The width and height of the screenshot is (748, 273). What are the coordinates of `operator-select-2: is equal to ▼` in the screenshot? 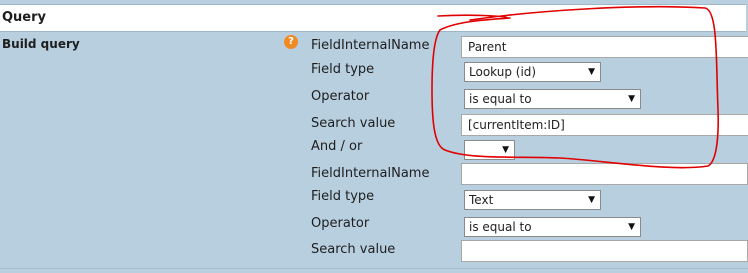 It's located at (552, 227).